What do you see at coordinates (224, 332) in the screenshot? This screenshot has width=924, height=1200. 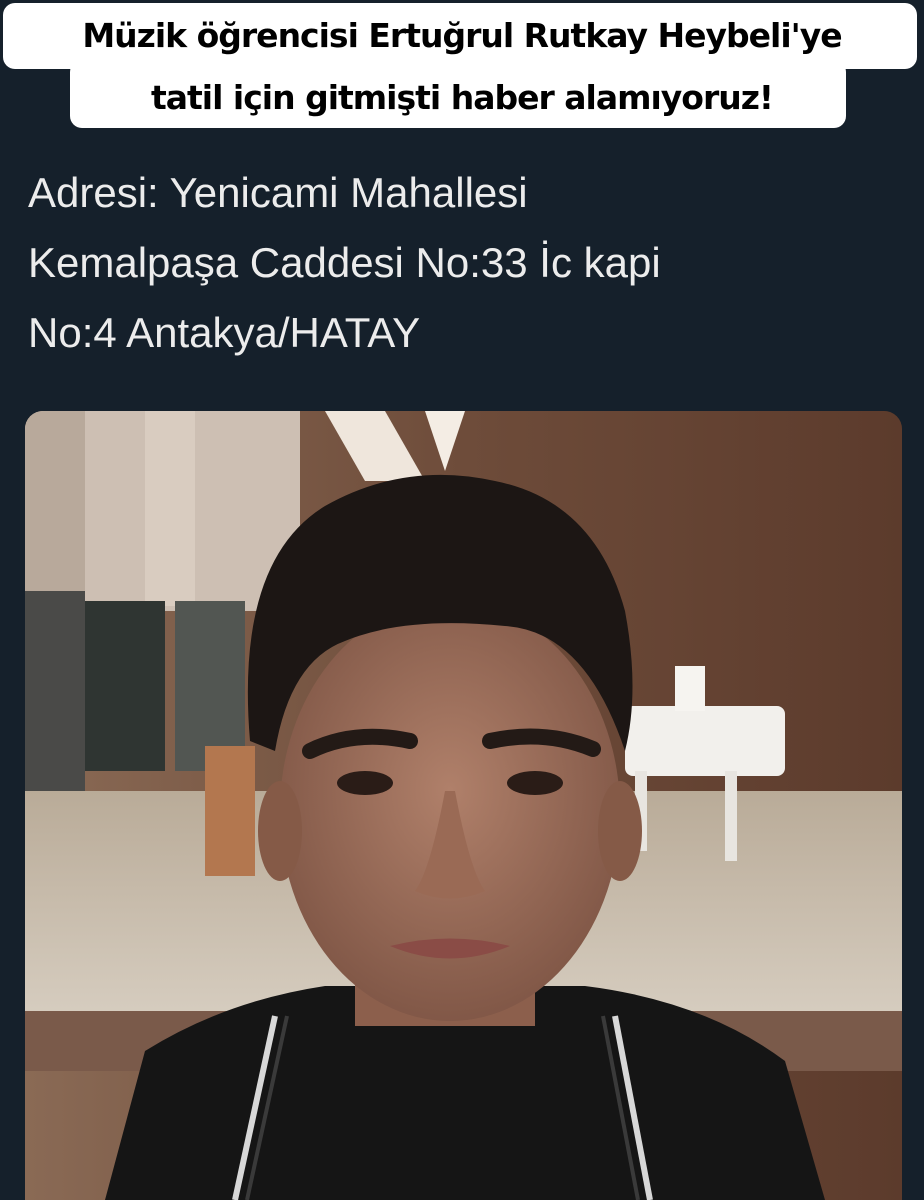 I see `tweet-line-address-3: No:4 Antakya/HATAY` at bounding box center [224, 332].